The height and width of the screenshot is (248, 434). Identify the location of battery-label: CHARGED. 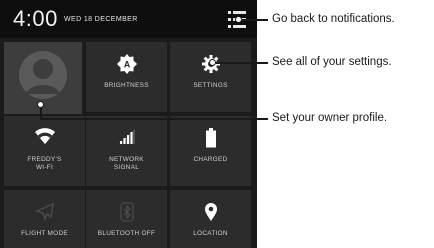
(210, 159).